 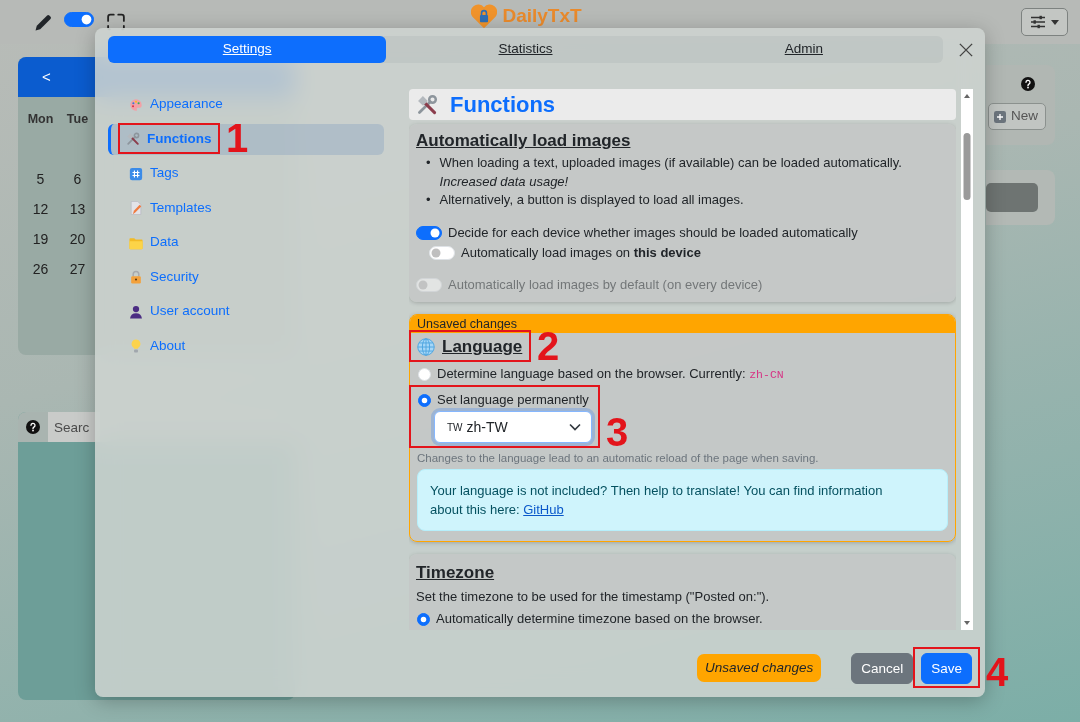 I want to click on bullet-text: When loading a text, uploaded images (if available) can be loaded automatically. Increased data usage!, so click(x=671, y=172).